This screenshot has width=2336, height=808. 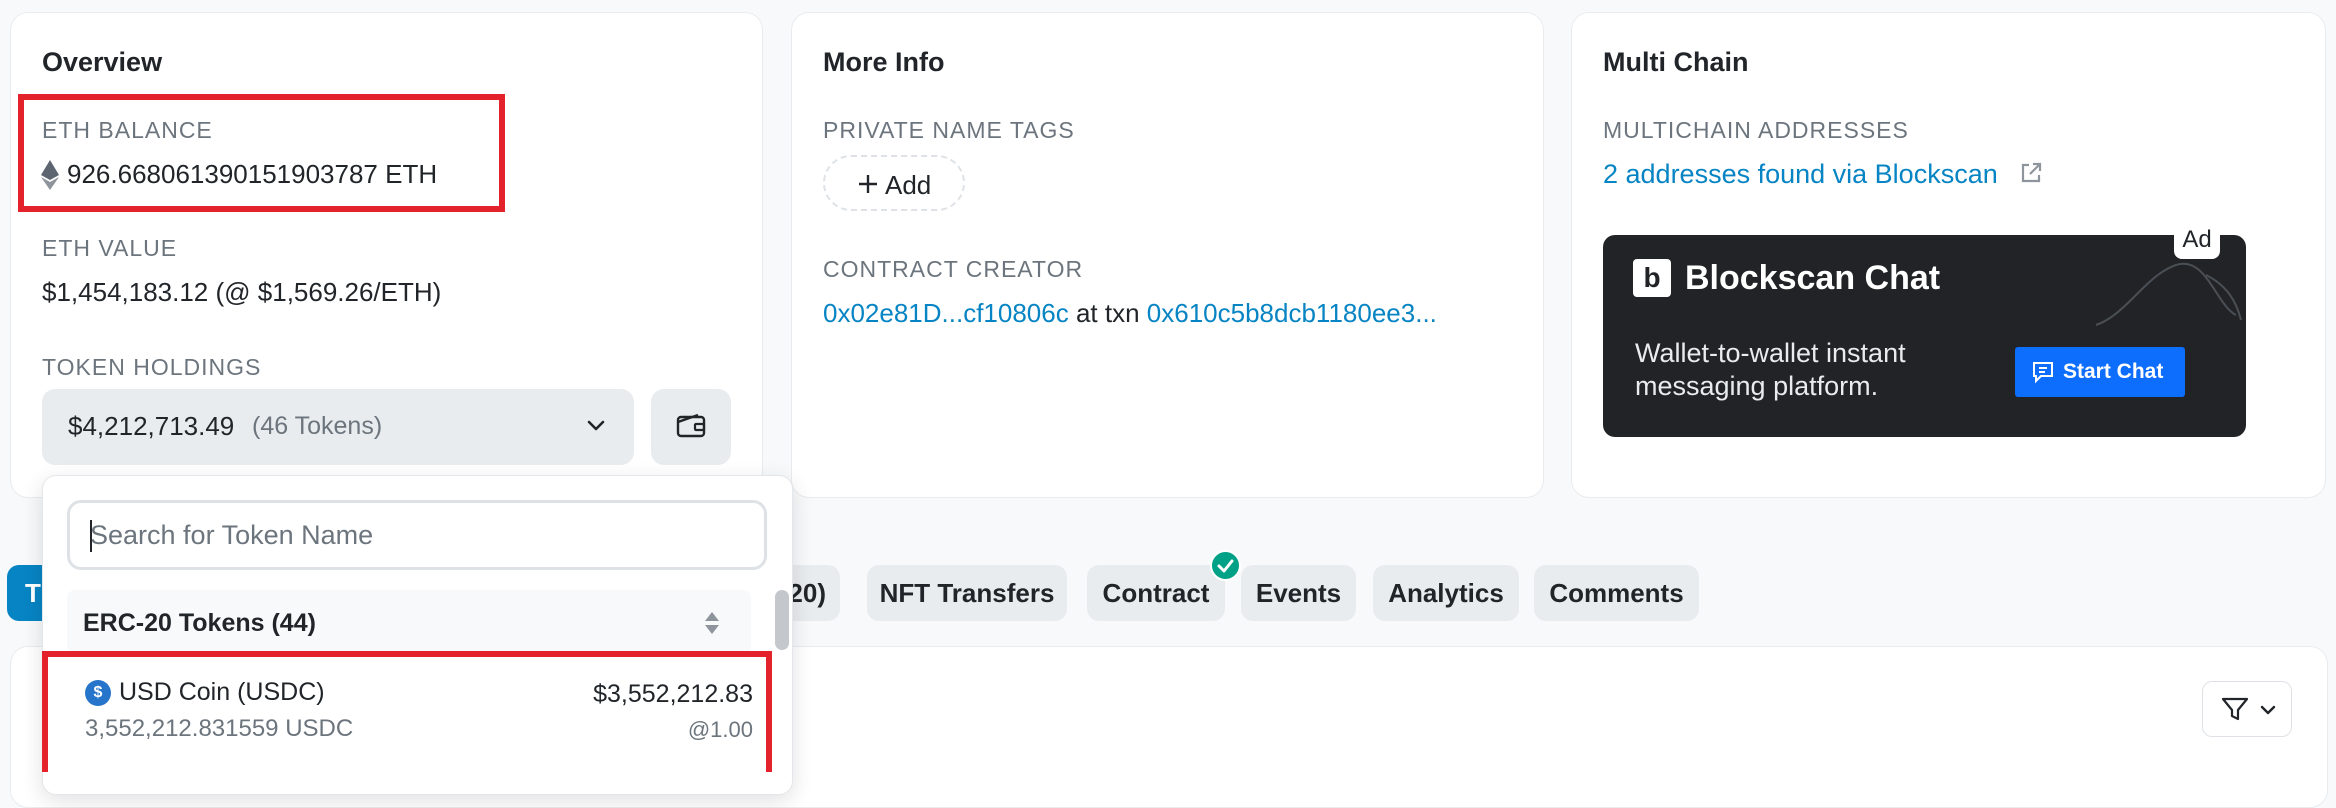 What do you see at coordinates (317, 426) in the screenshot?
I see `token-holdings-count: (46 Tokens)` at bounding box center [317, 426].